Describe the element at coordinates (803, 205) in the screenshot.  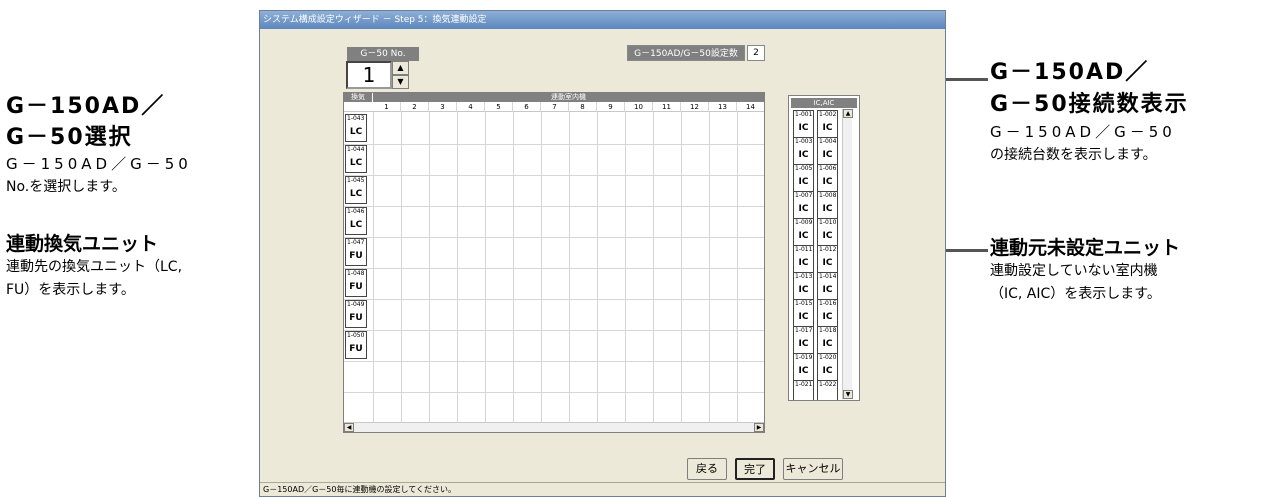
I see `indoor-unit-cell: 1-007 IC` at that location.